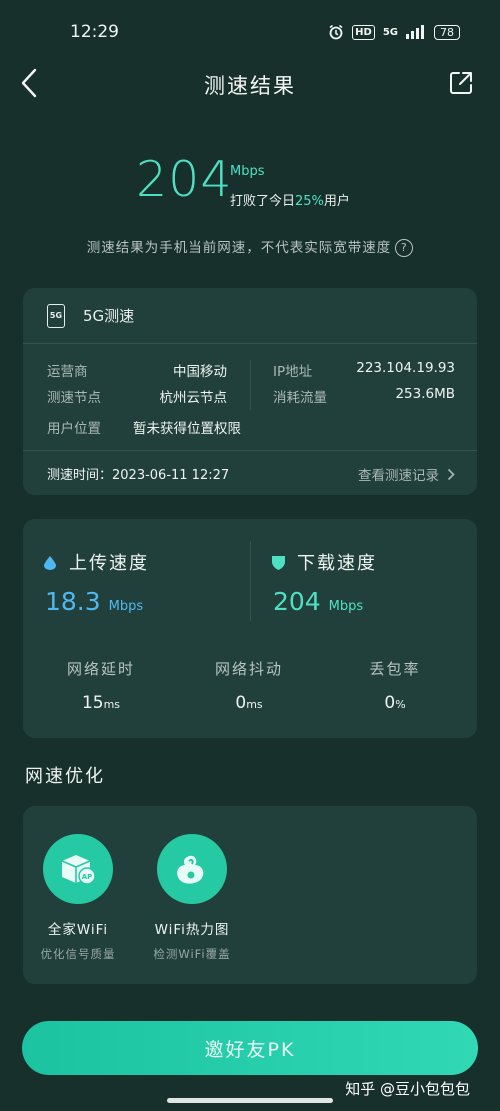 This screenshot has height=1111, width=500. Describe the element at coordinates (248, 669) in the screenshot. I see `jitter-label: 网络抖动` at that location.